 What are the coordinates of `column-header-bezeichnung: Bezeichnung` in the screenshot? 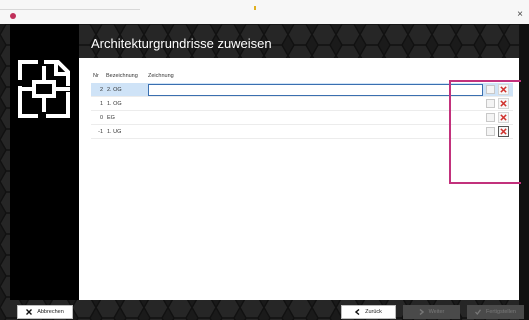 It's located at (122, 76).